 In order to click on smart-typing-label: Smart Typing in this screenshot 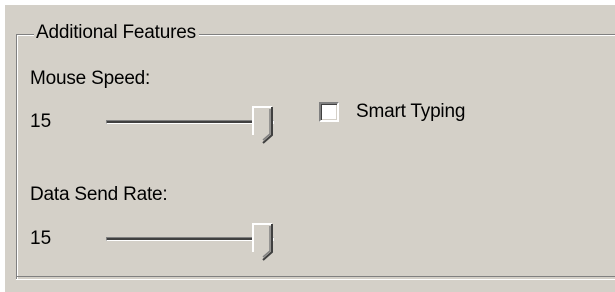, I will do `click(410, 112)`.